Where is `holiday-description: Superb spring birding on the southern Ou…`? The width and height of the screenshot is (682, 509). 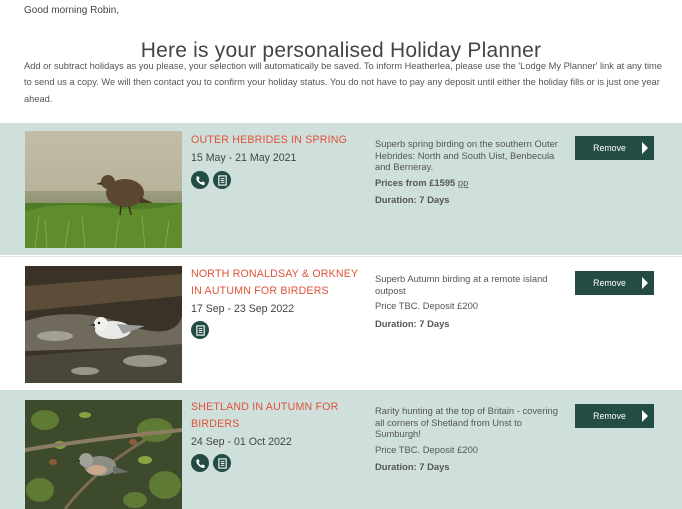 holiday-description: Superb spring birding on the southern Ou… is located at coordinates (466, 155).